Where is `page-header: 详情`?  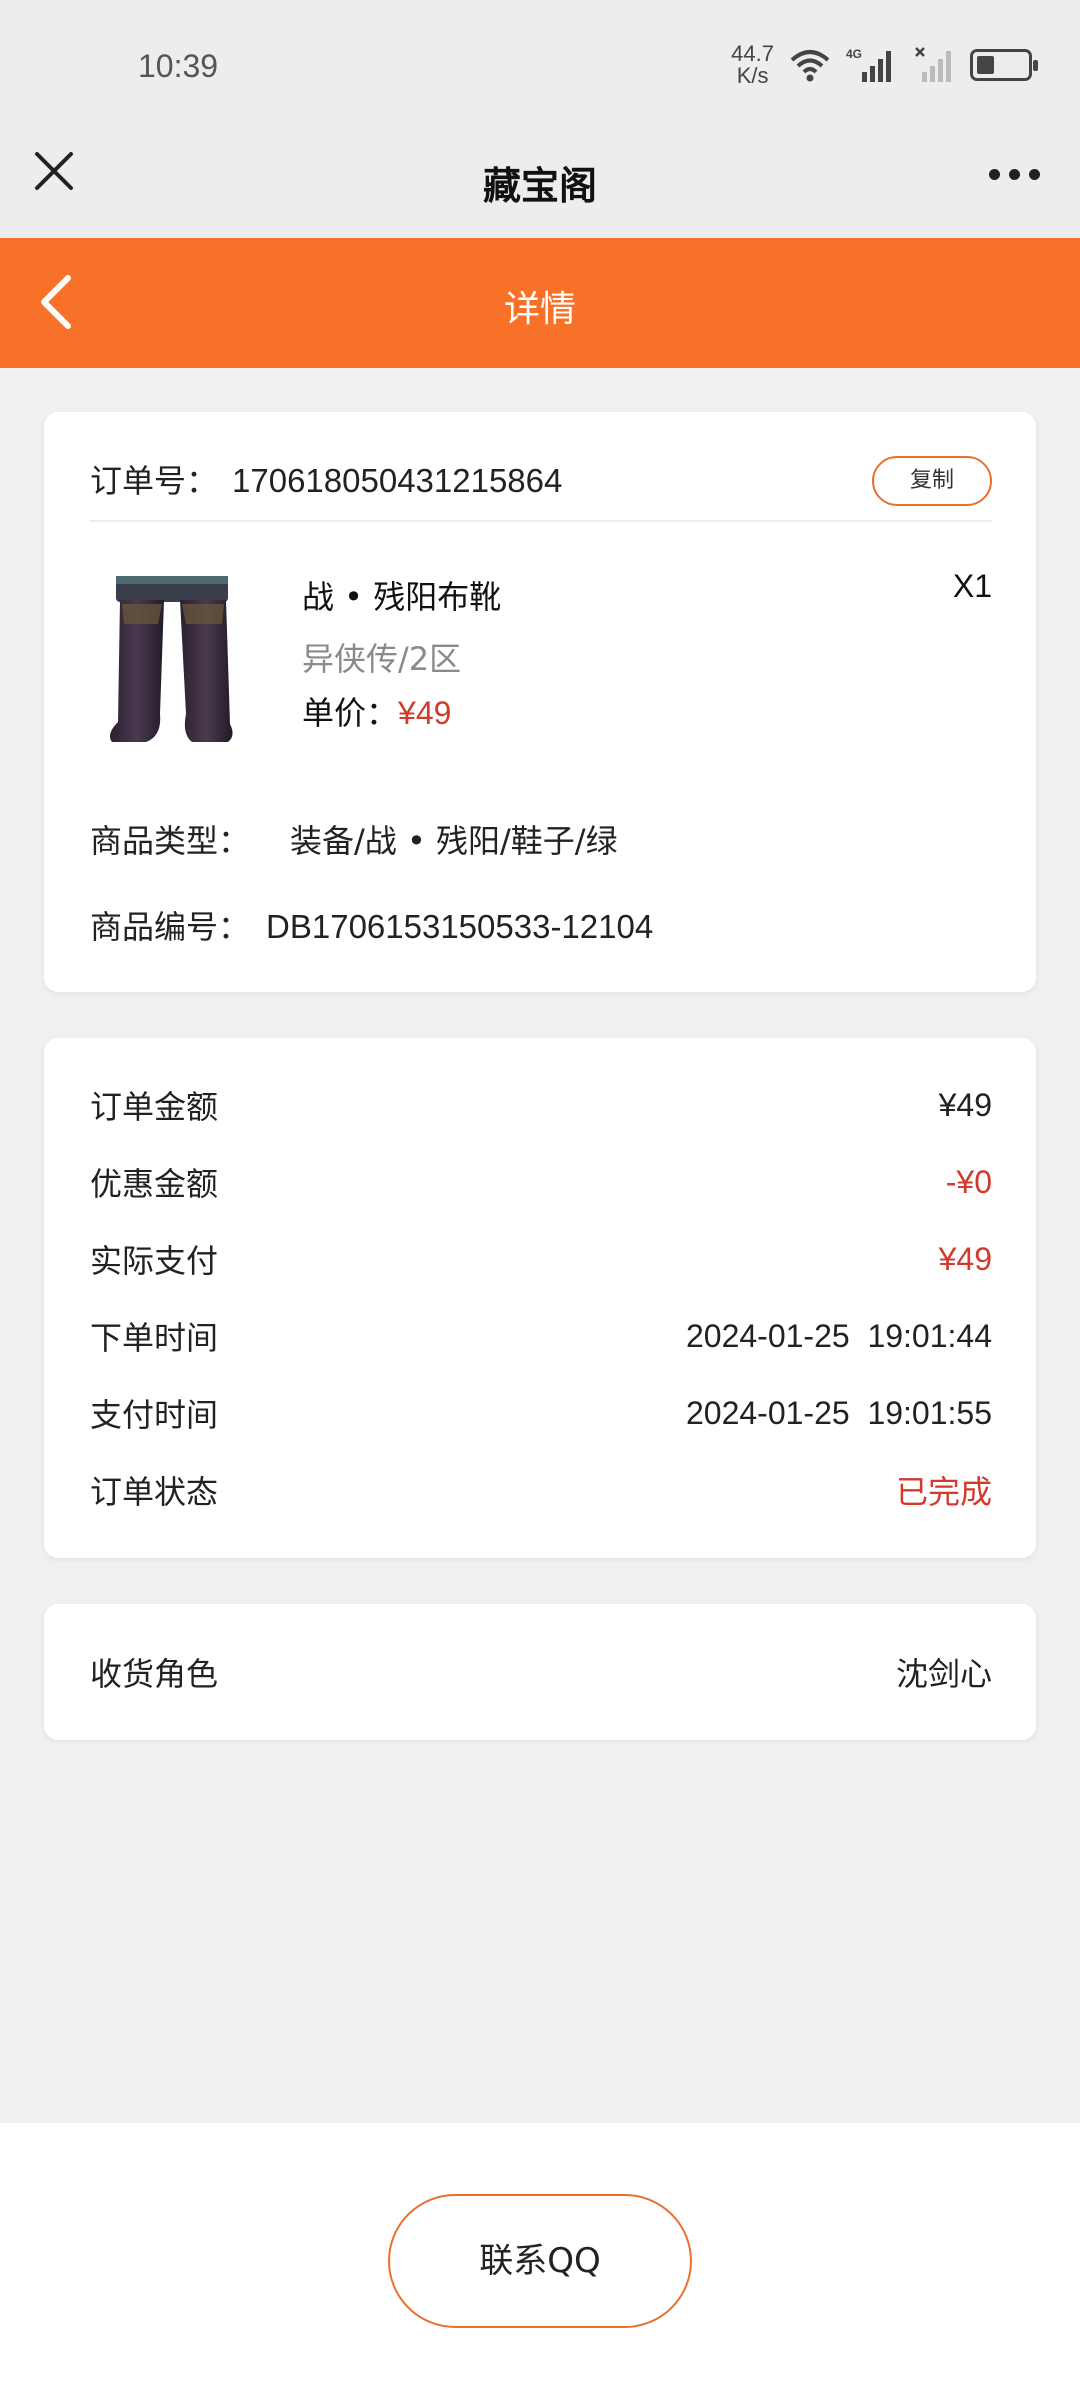
page-header: 详情 is located at coordinates (540, 303).